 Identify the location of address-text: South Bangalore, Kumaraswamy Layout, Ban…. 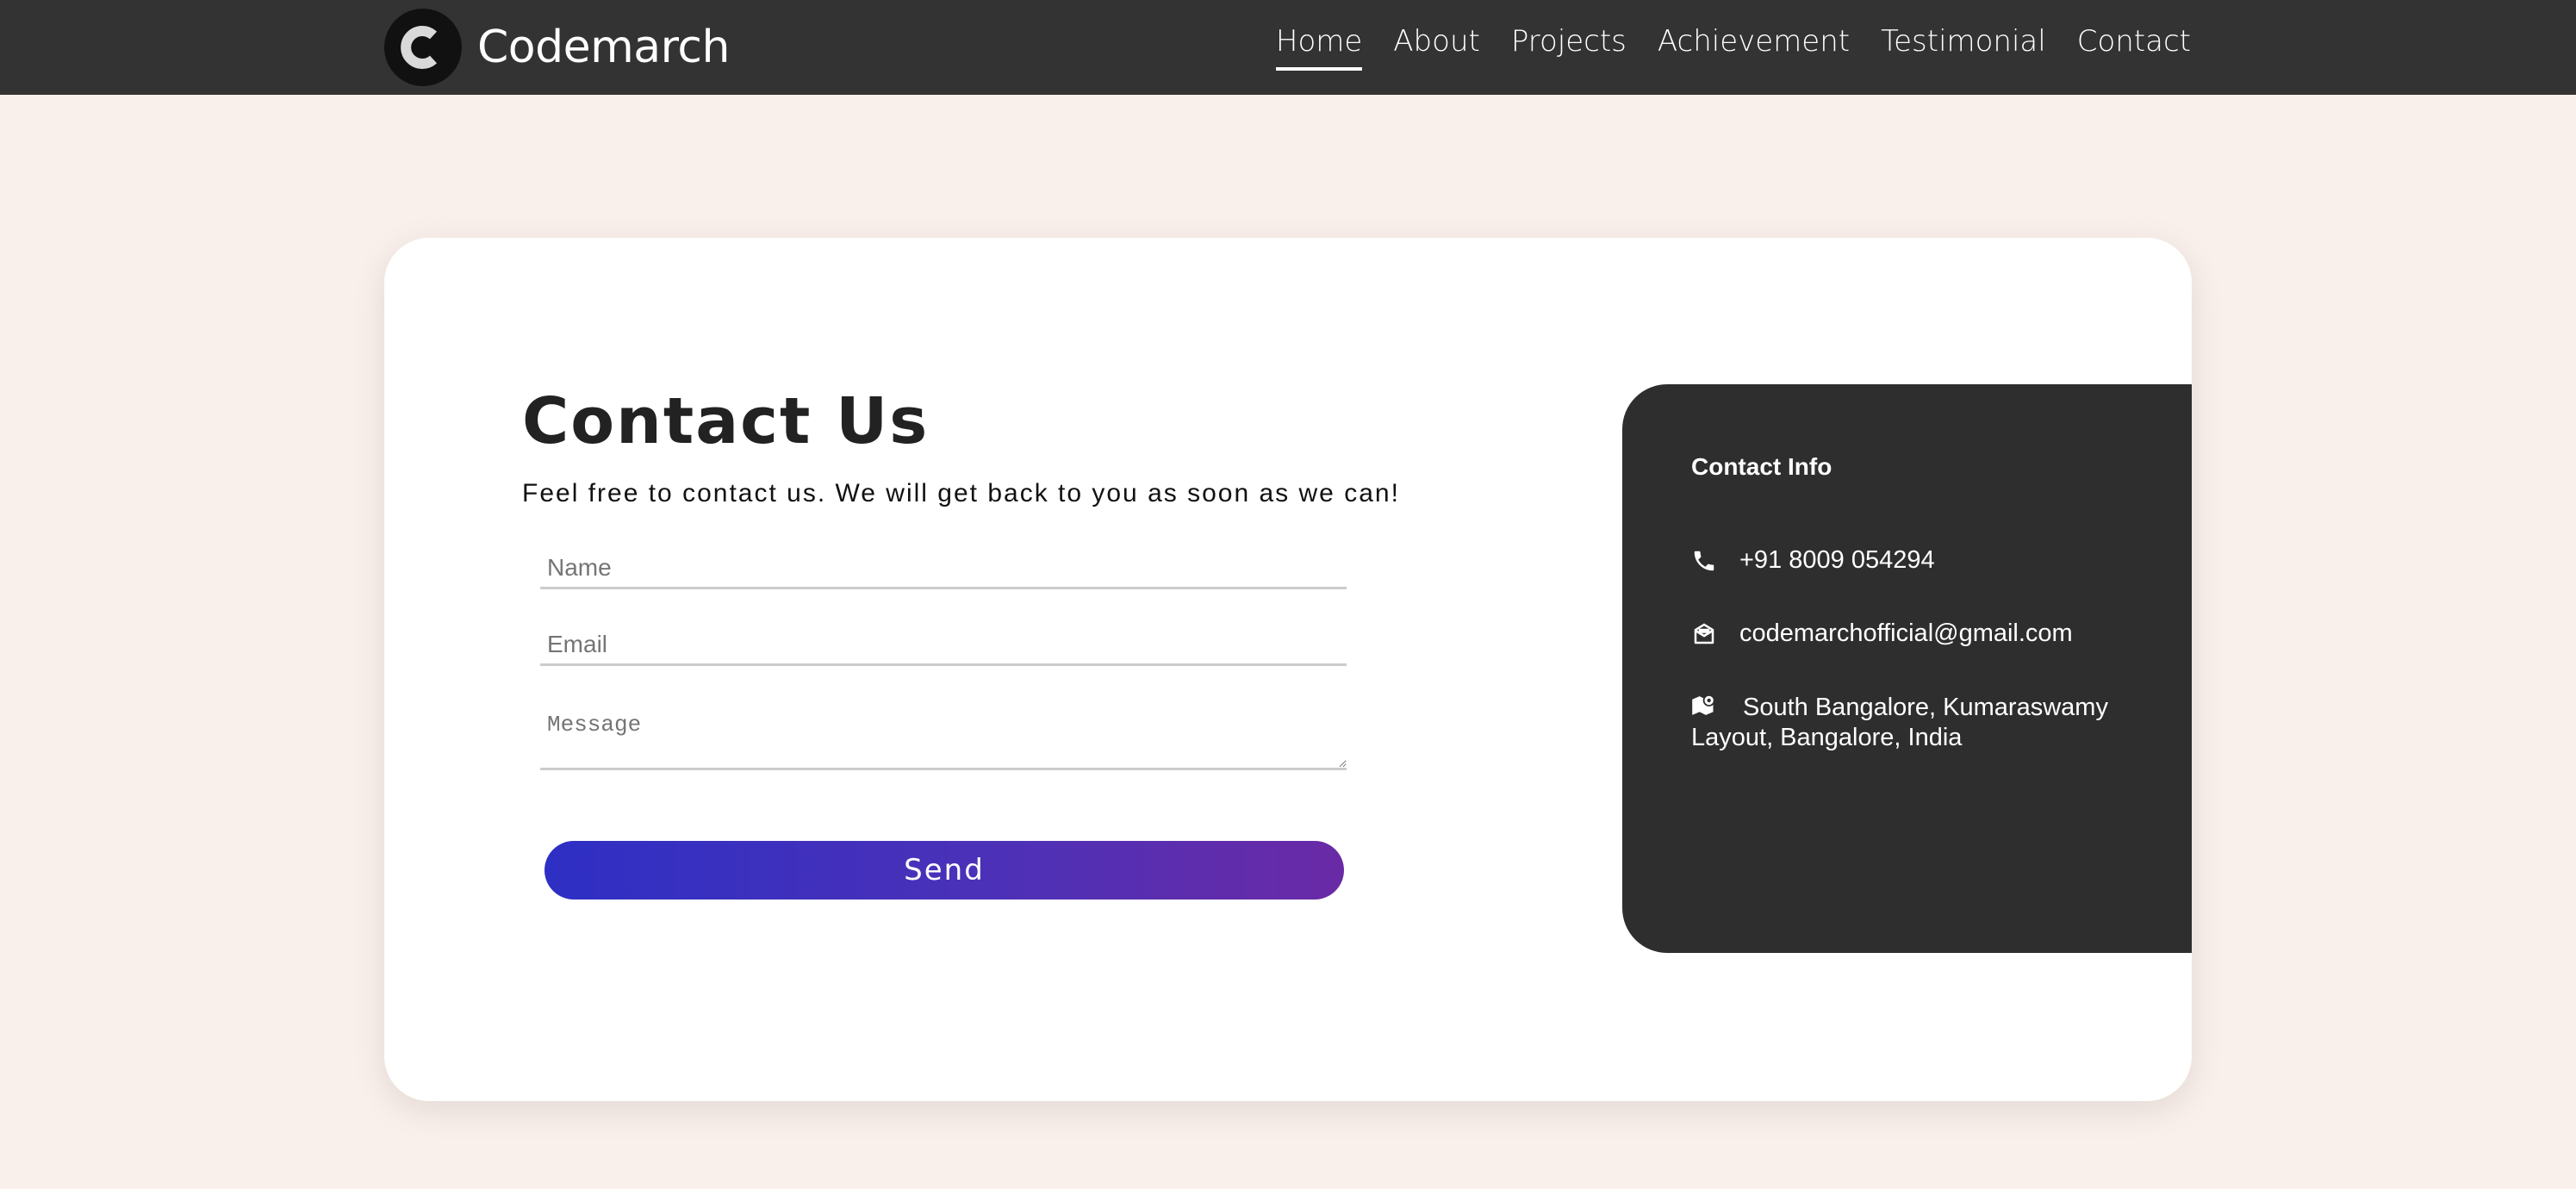
(1900, 722).